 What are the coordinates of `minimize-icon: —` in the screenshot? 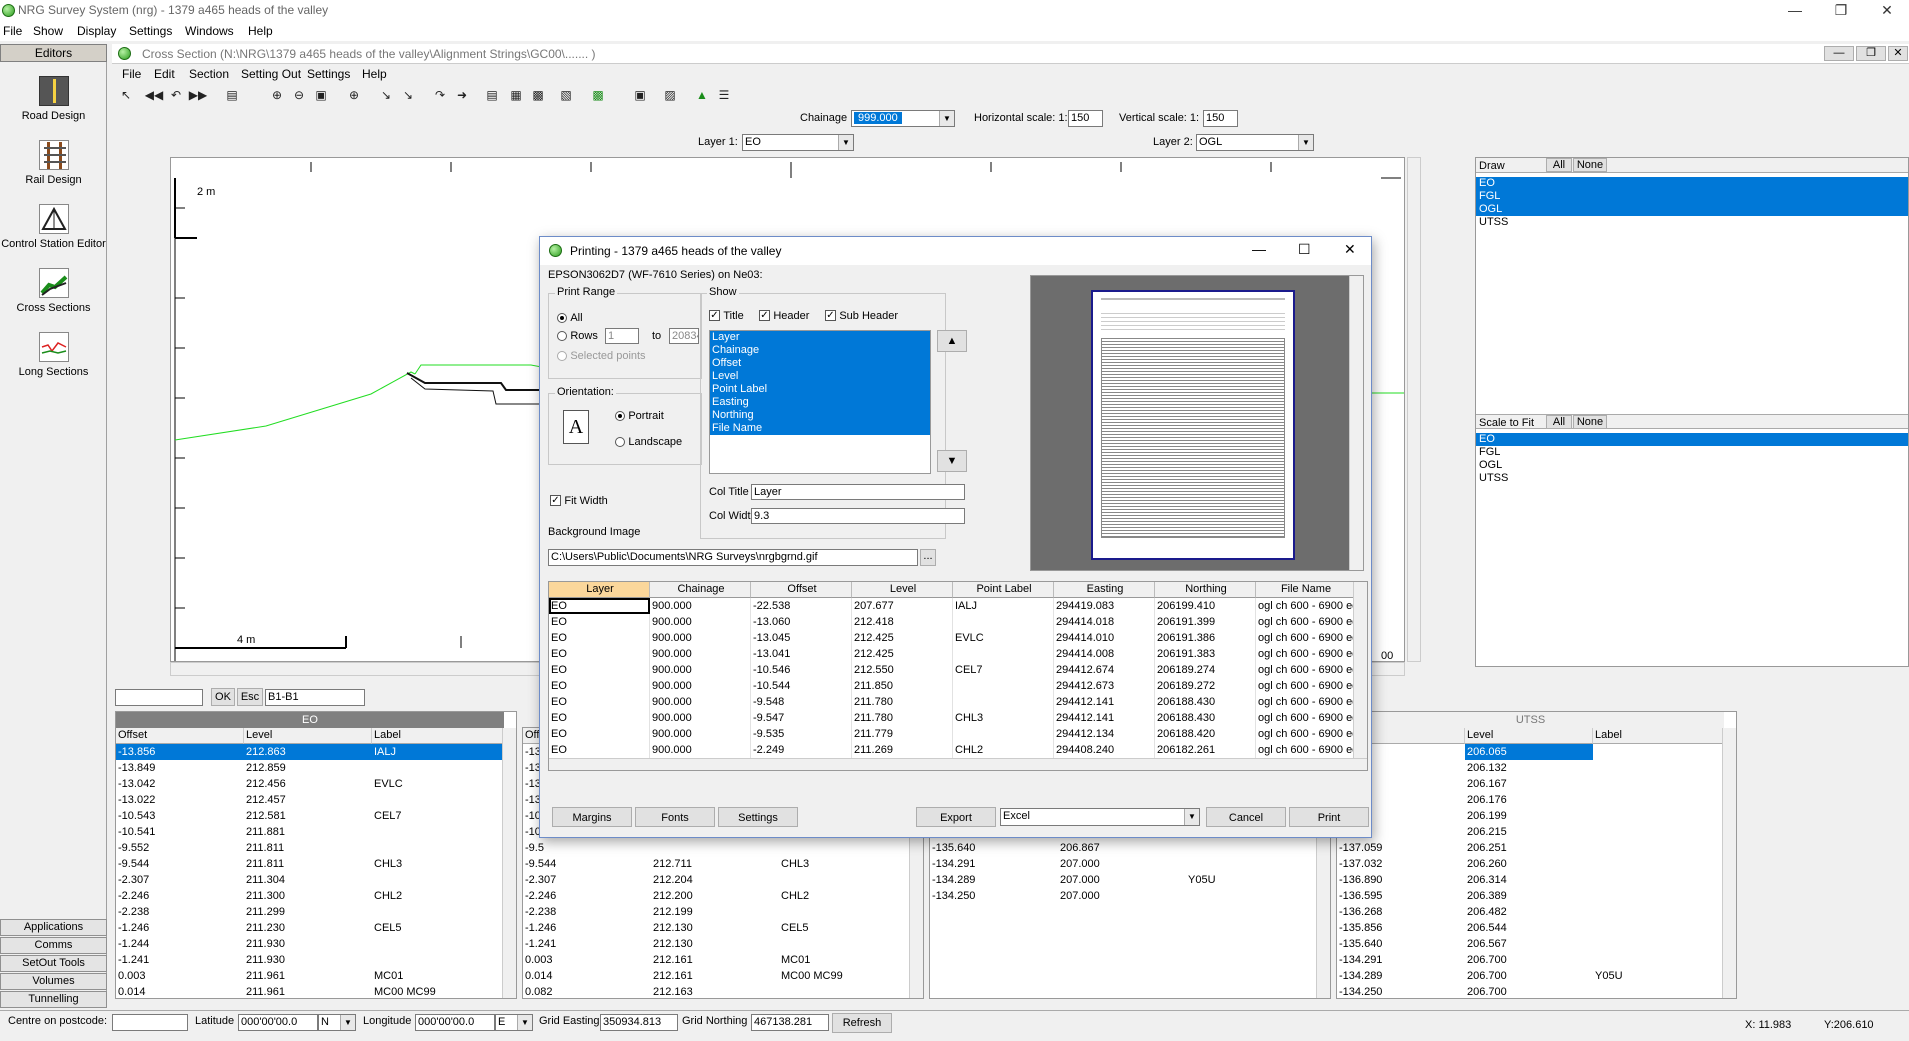 It's located at (1795, 10).